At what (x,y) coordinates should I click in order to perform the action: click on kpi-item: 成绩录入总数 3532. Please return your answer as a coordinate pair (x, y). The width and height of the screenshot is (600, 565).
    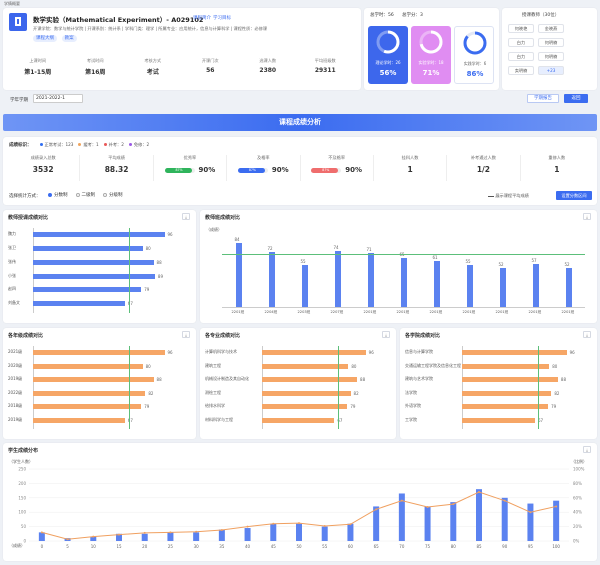
    Looking at the image, I should click on (44, 168).